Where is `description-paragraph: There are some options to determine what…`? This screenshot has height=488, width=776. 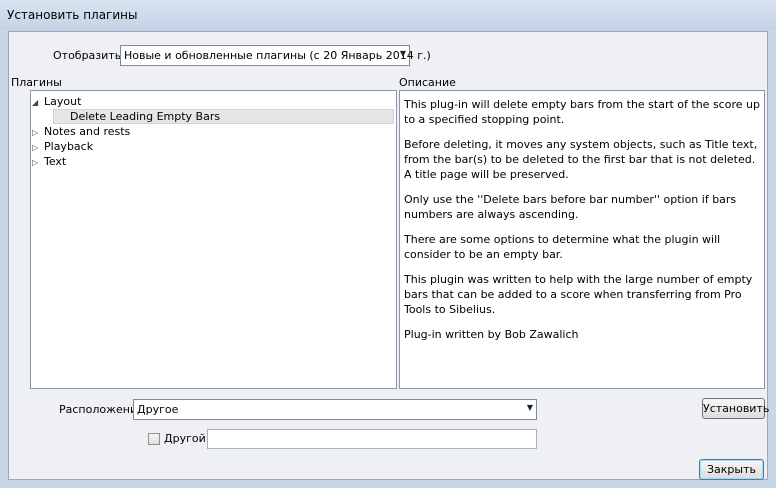 description-paragraph: There are some options to determine what… is located at coordinates (562, 247).